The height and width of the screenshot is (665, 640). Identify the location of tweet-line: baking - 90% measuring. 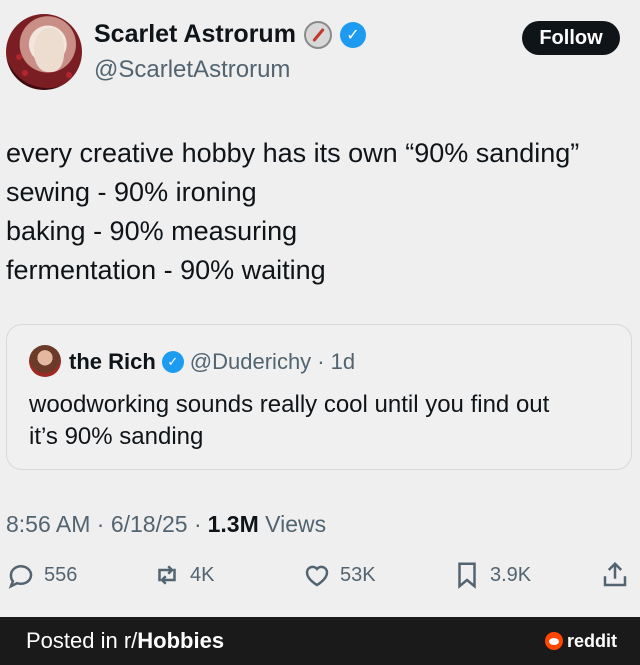
(152, 231).